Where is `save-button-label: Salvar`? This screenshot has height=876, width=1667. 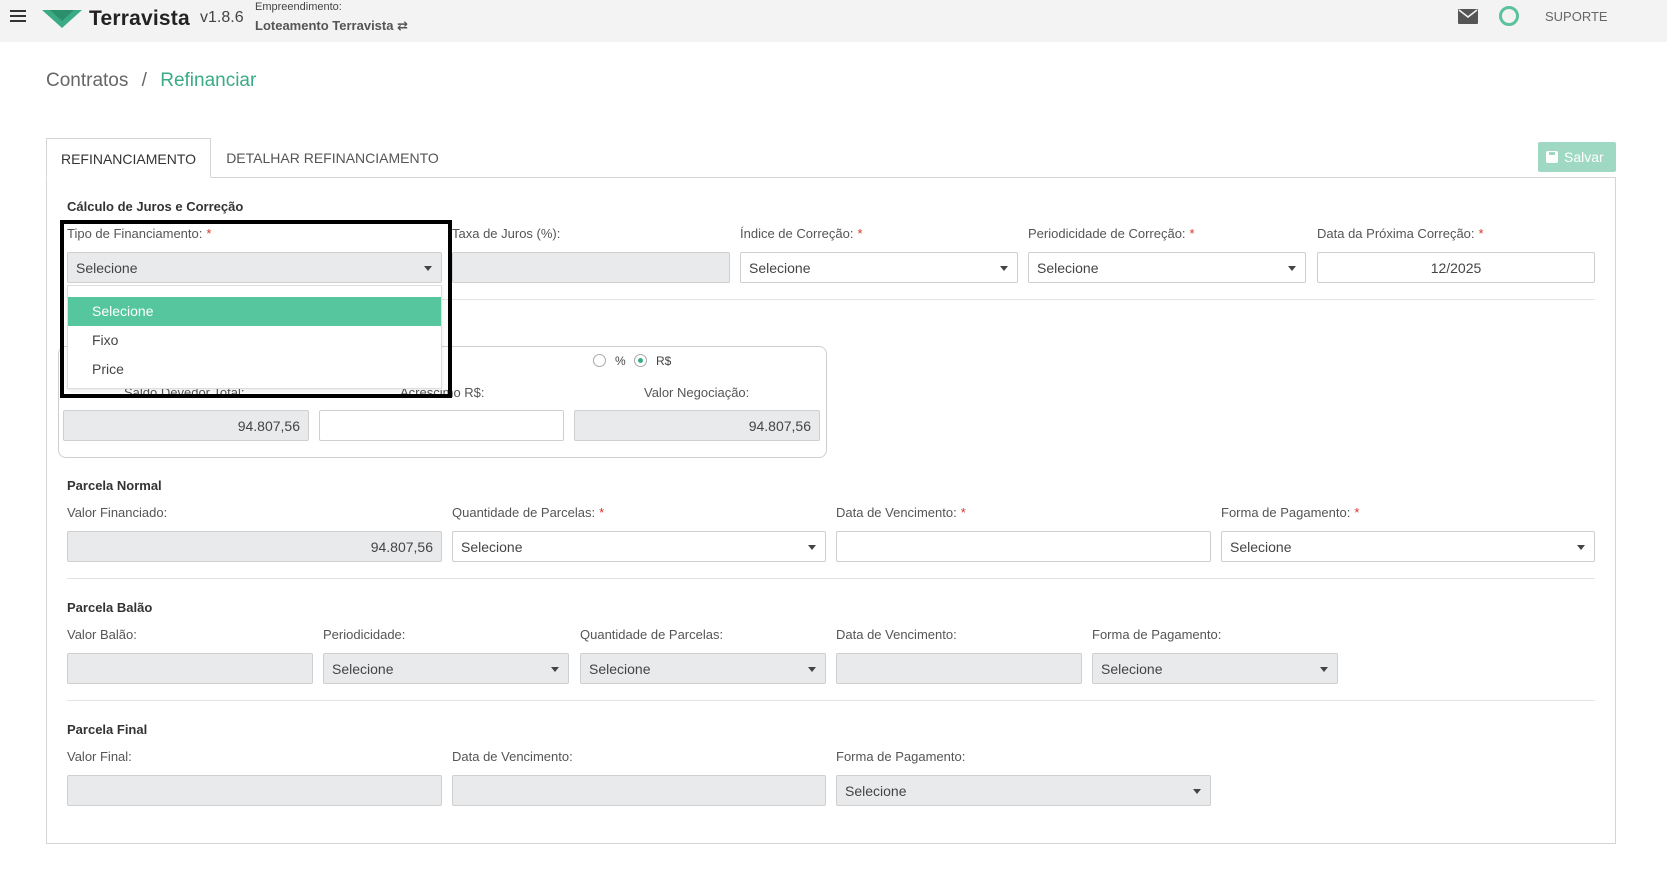
save-button-label: Salvar is located at coordinates (1584, 157).